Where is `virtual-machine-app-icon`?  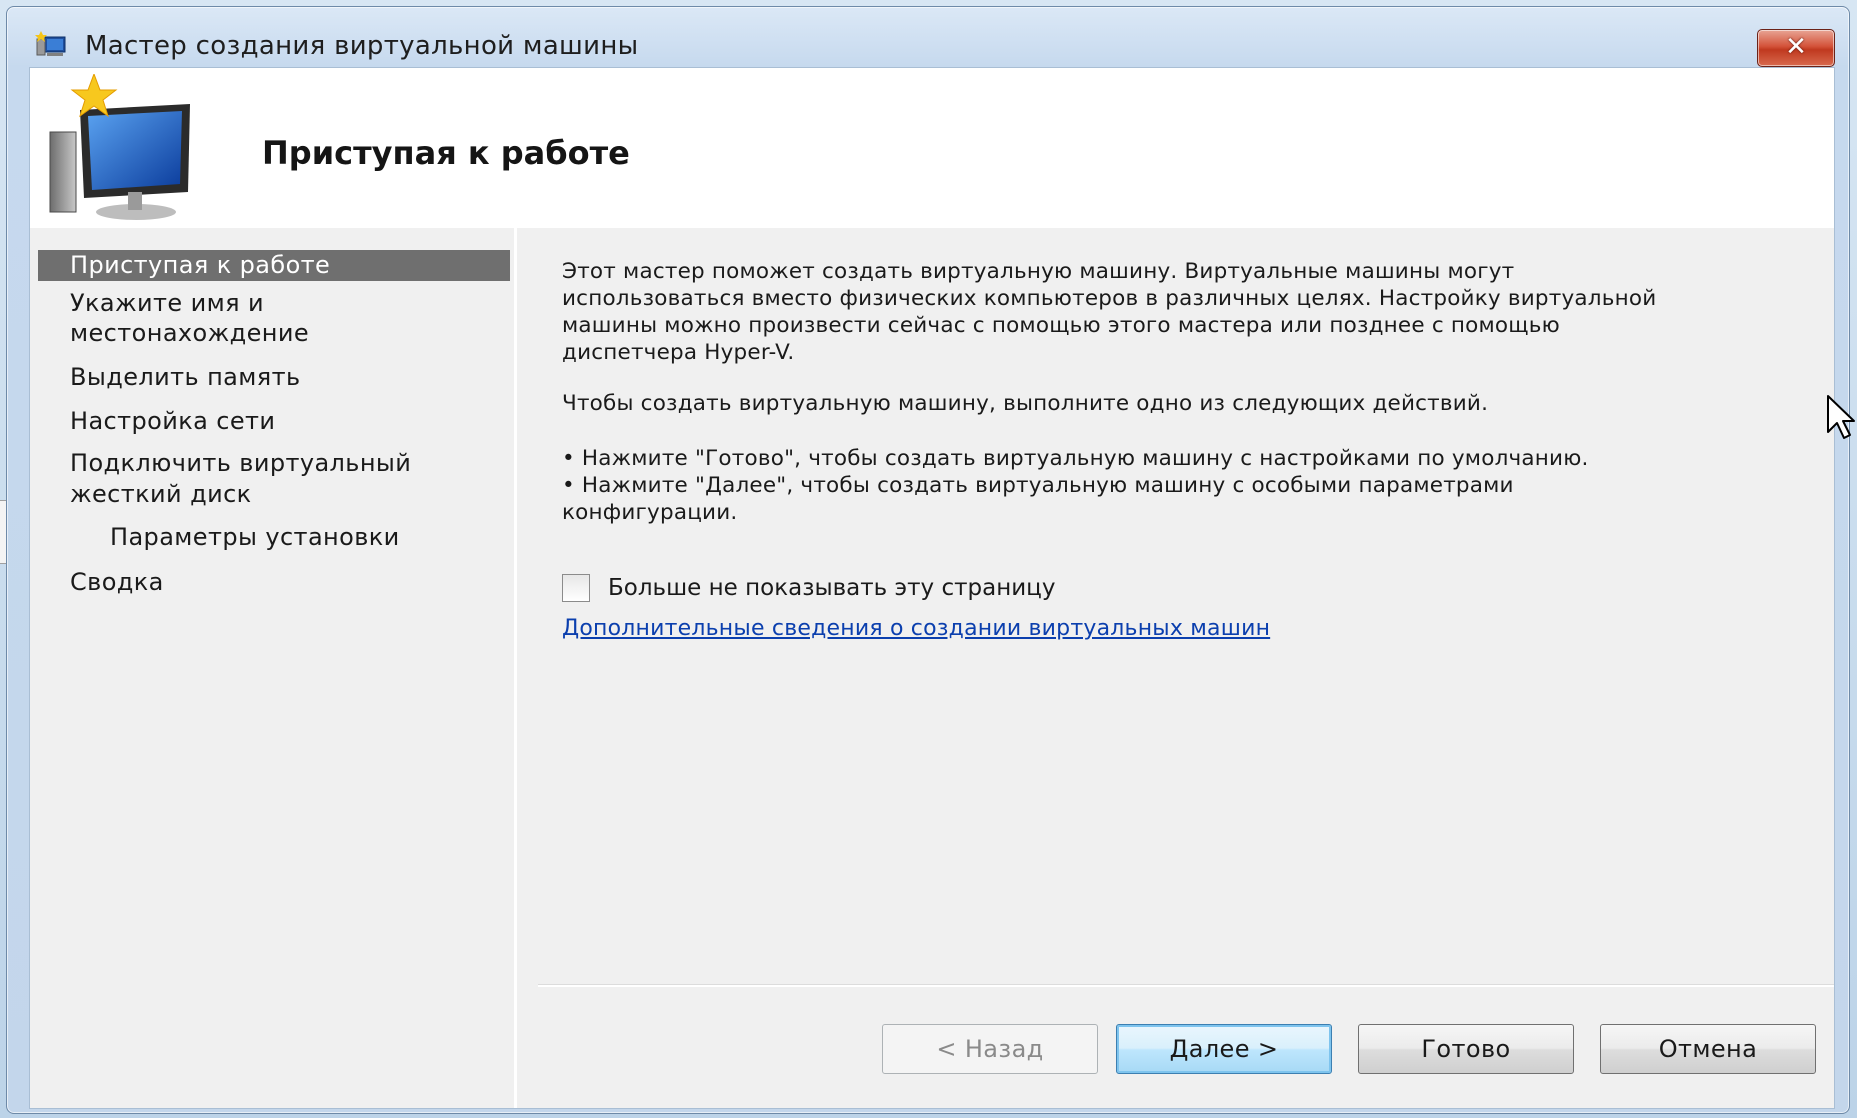
virtual-machine-app-icon is located at coordinates (50, 43).